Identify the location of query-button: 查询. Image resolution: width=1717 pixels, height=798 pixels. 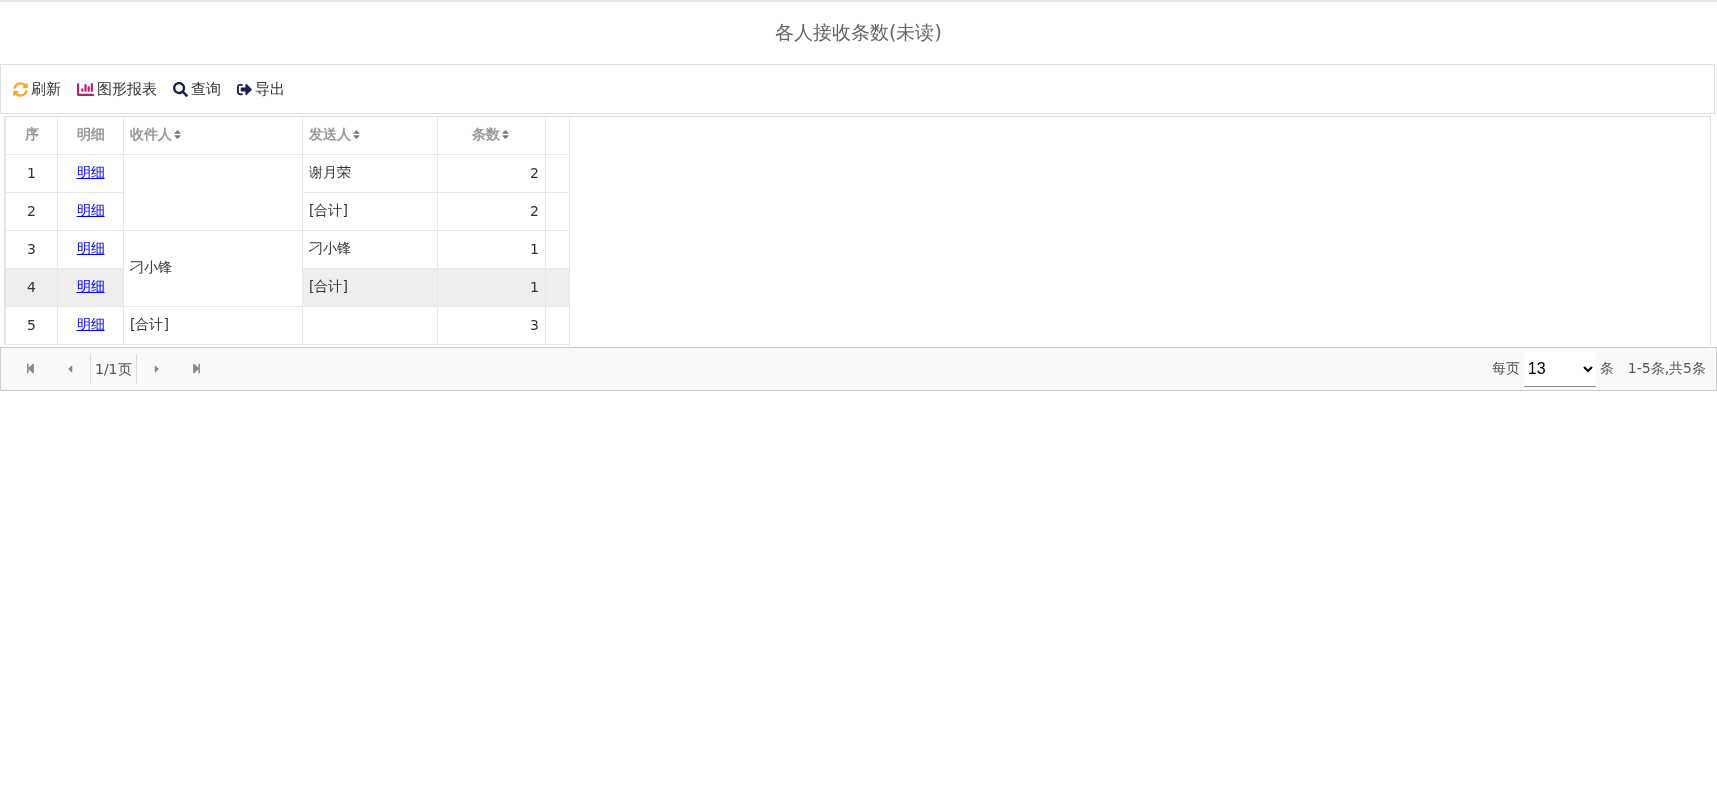
(197, 89).